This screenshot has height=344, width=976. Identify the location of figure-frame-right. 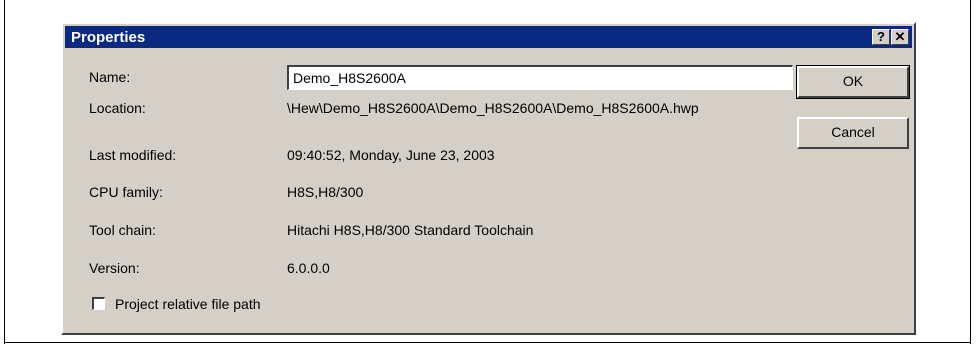
(970, 172).